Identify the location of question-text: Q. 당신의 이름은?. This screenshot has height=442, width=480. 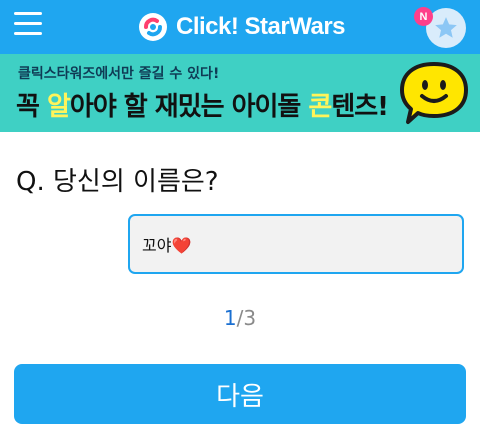
(117, 182).